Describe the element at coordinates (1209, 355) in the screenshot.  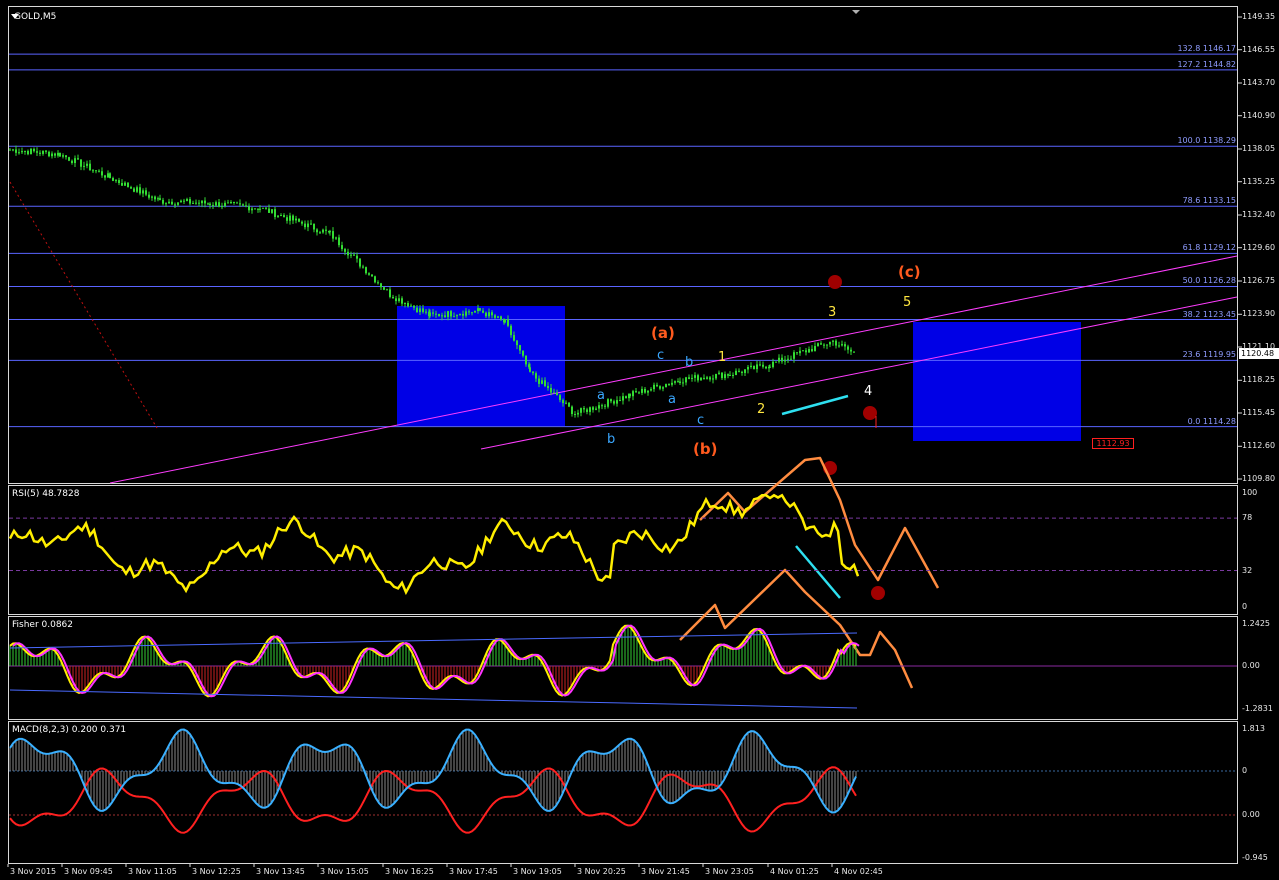
I see `fib-level-label: 23.6 1119.95` at that location.